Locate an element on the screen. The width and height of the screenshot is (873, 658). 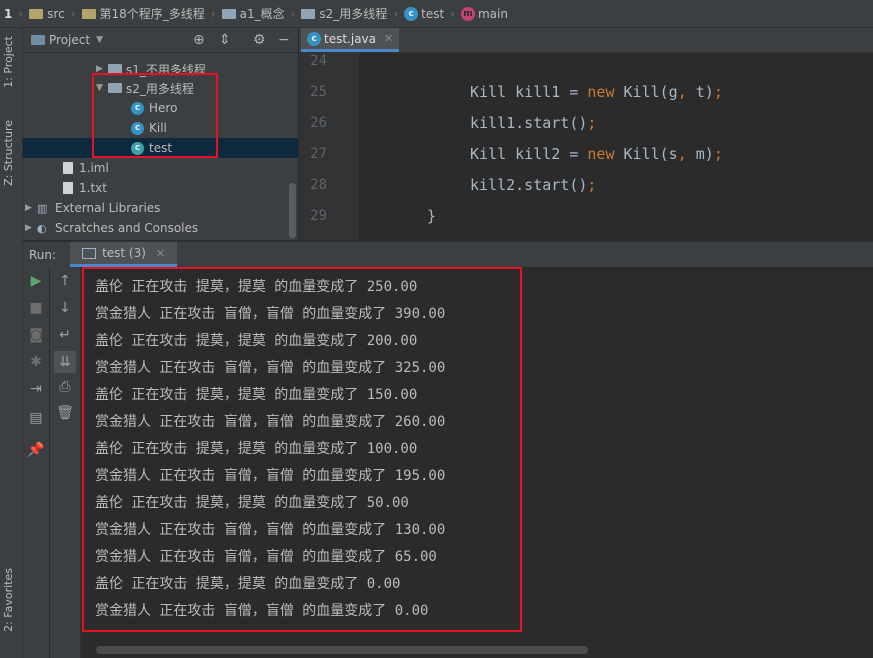
tree-item-scratches: ▶ ◐ Scratches and Consoles is located at coordinates (111, 228).